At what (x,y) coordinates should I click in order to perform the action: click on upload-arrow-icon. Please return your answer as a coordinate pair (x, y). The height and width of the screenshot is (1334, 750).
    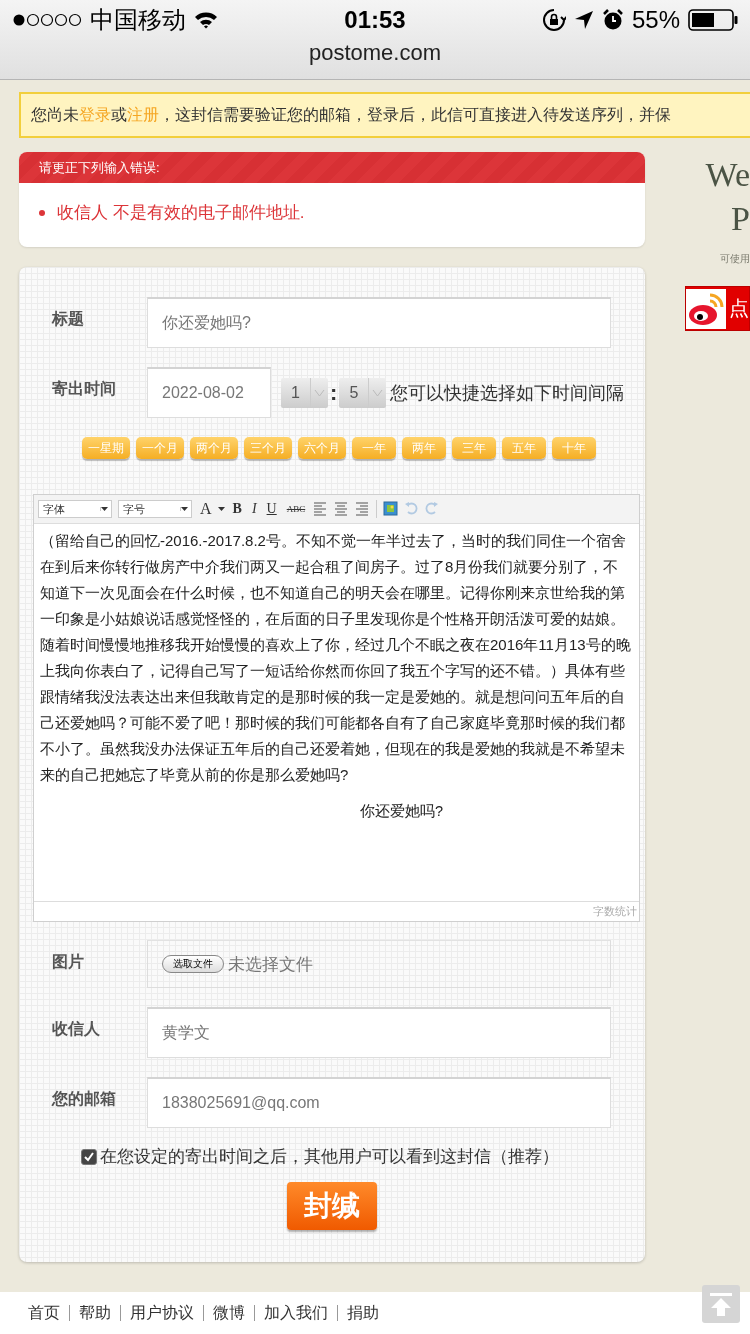
    Looking at the image, I should click on (721, 1304).